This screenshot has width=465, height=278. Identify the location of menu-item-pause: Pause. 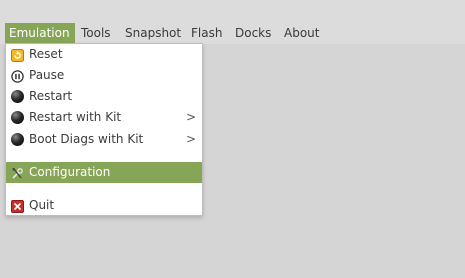
(104, 75).